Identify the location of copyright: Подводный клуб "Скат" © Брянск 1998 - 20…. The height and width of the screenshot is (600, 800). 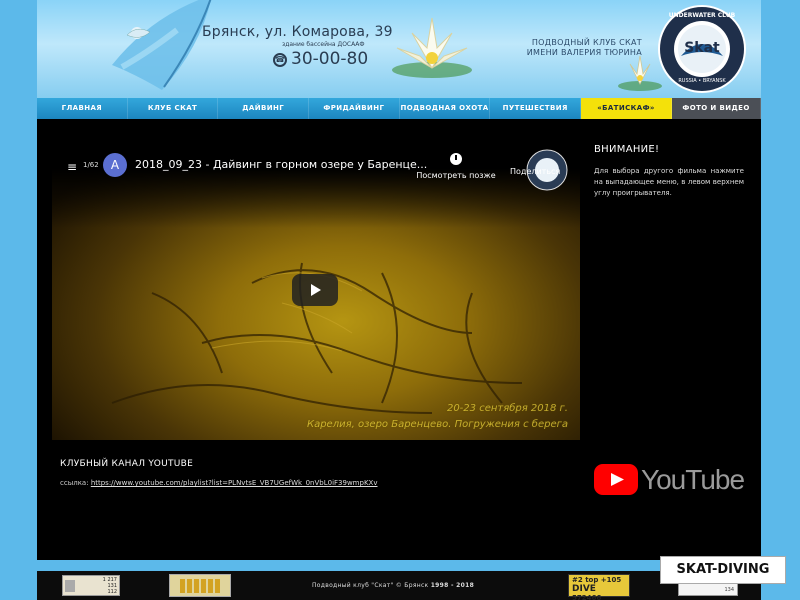
(393, 585).